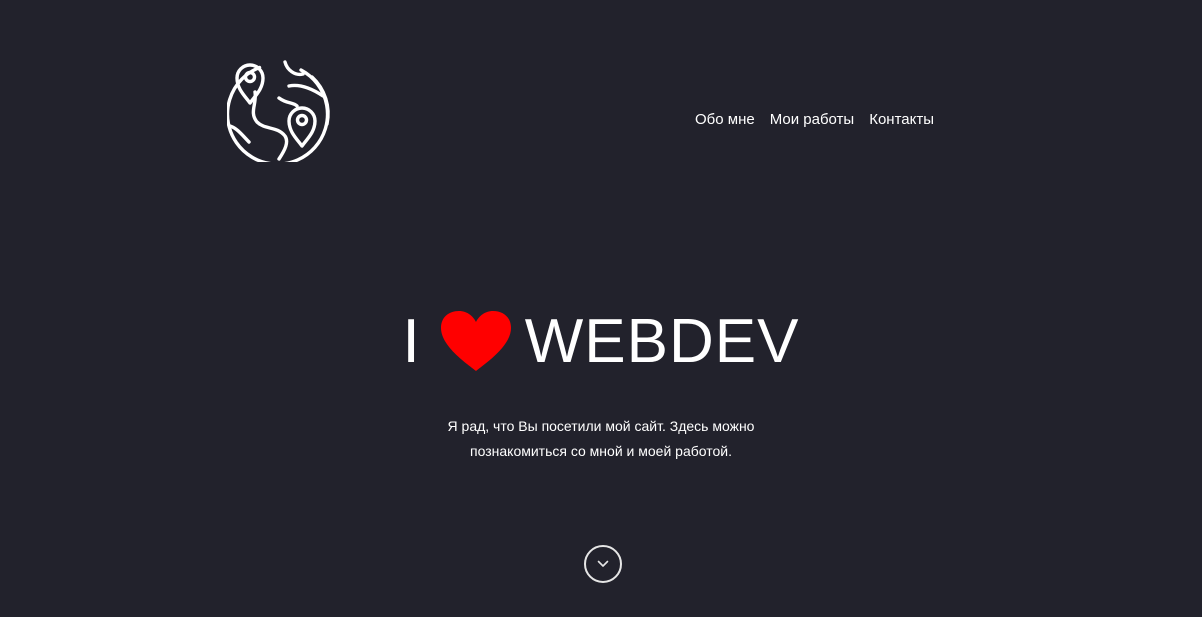 The image size is (1202, 617). I want to click on logo, so click(280, 109).